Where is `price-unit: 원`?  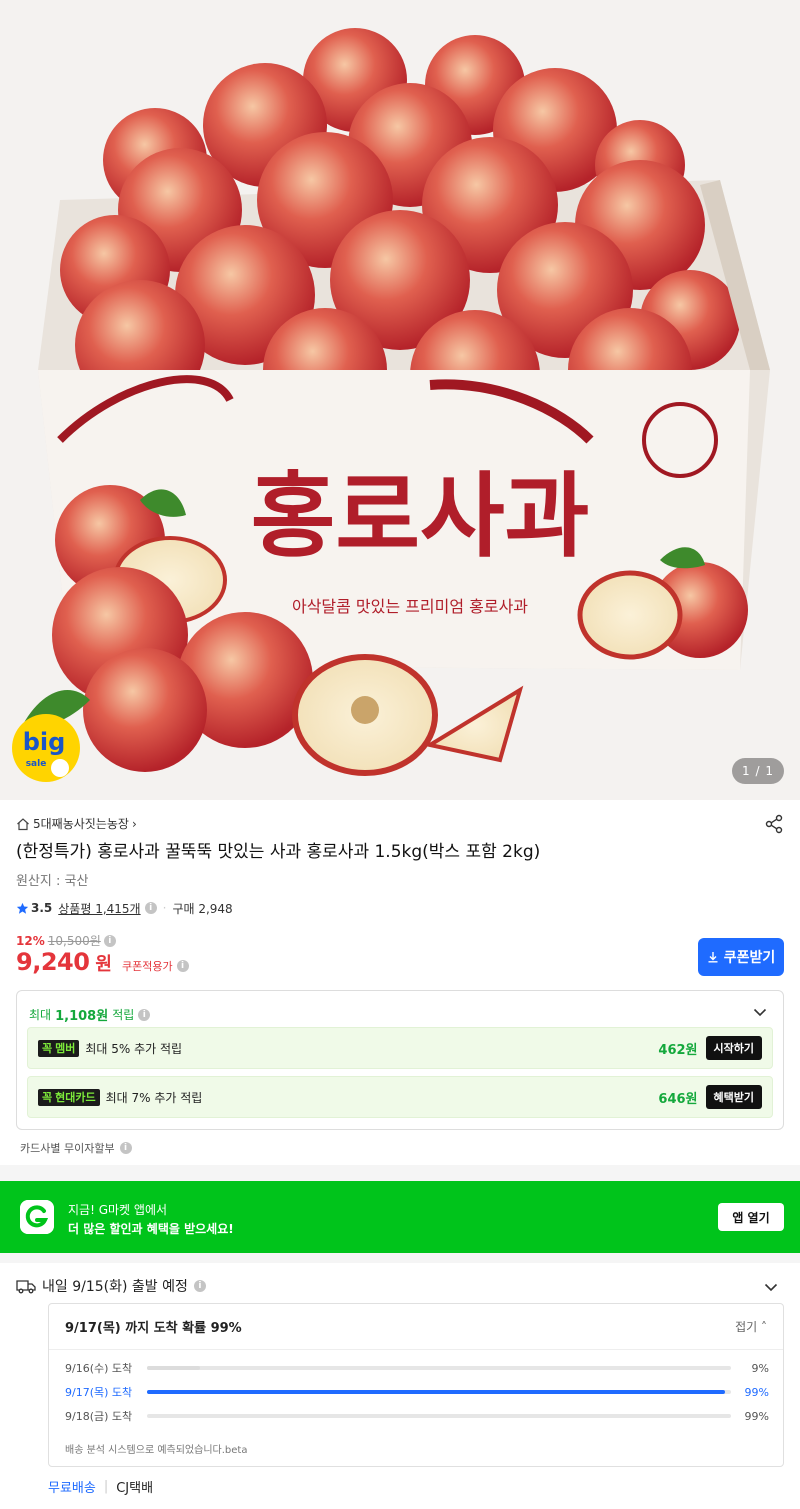 price-unit: 원 is located at coordinates (103, 964).